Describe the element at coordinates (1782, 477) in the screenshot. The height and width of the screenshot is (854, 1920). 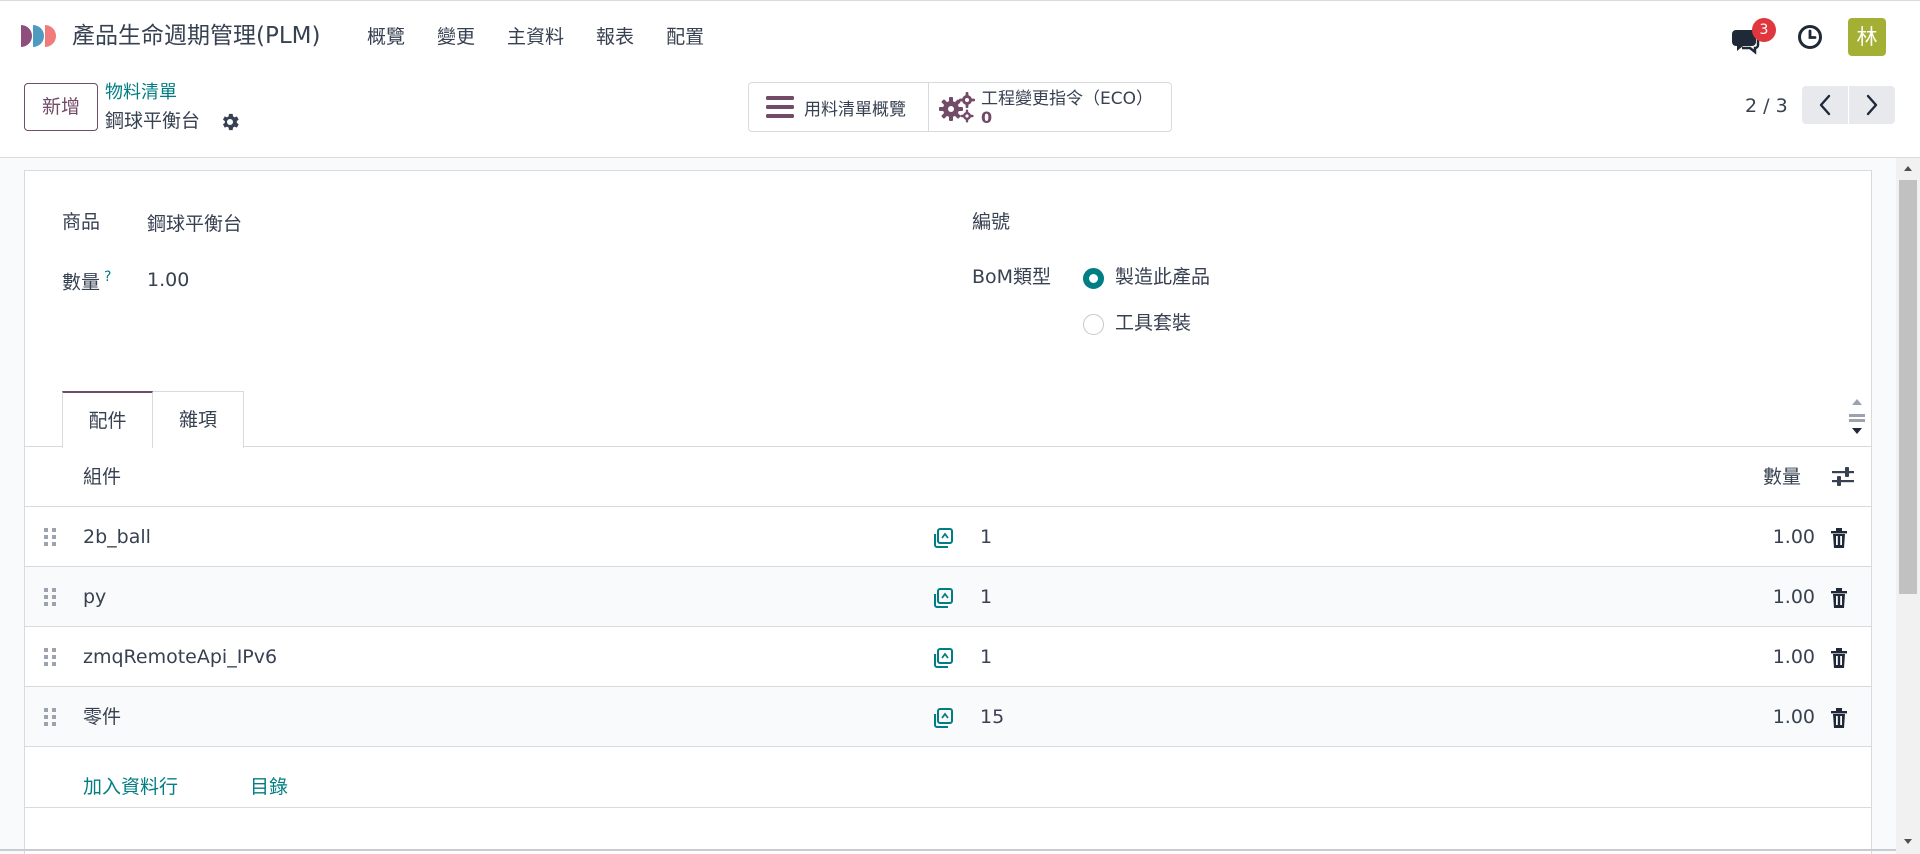
I see `column-quantity: 數量` at that location.